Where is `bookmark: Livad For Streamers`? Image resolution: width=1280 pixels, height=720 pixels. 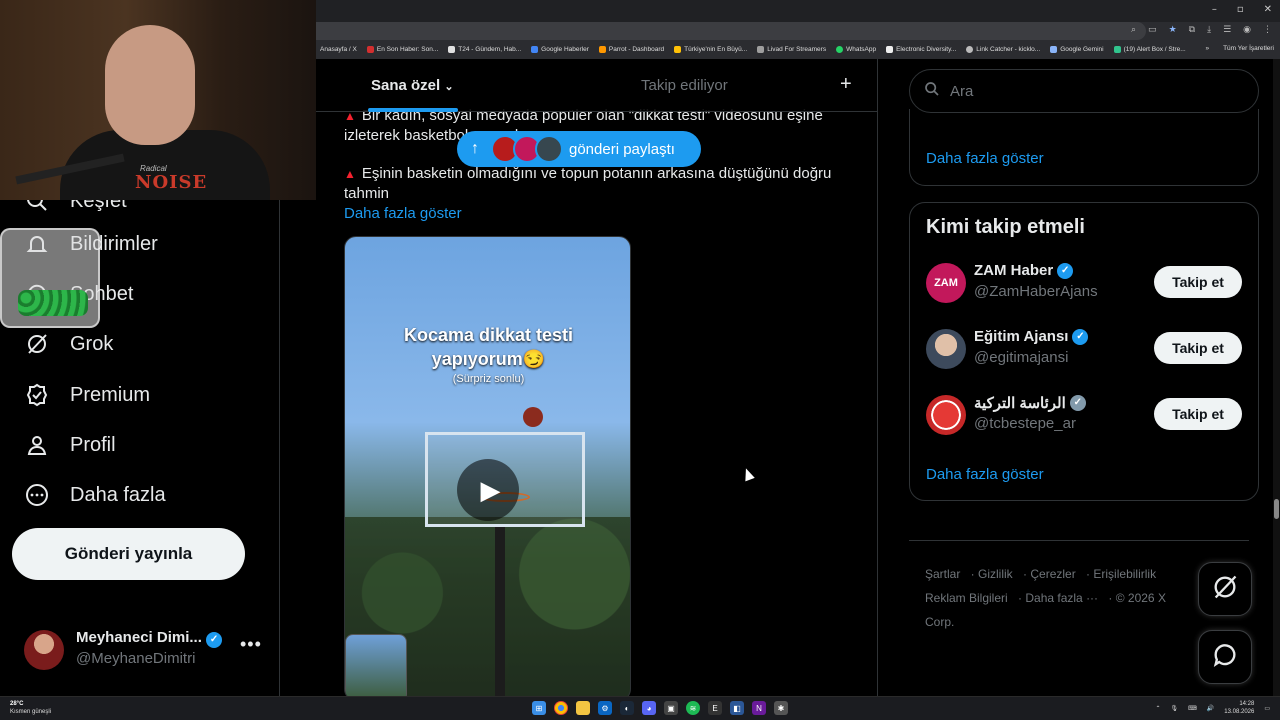
bookmark: Livad For Streamers is located at coordinates (791, 49).